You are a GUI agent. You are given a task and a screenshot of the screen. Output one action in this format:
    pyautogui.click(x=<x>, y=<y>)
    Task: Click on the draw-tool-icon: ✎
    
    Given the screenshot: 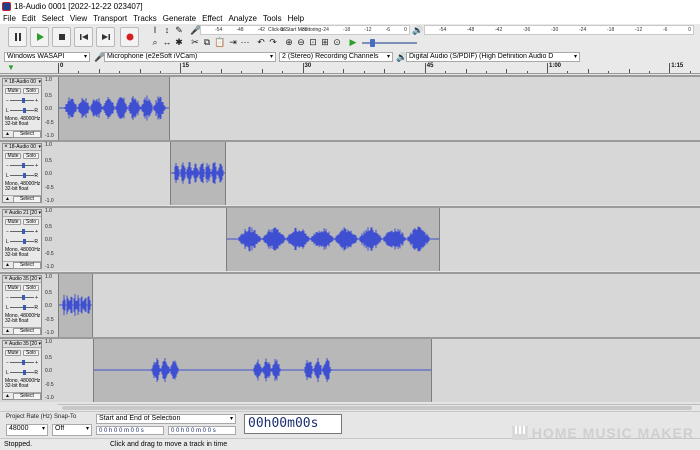 What is the action you would take?
    pyautogui.click(x=179, y=30)
    